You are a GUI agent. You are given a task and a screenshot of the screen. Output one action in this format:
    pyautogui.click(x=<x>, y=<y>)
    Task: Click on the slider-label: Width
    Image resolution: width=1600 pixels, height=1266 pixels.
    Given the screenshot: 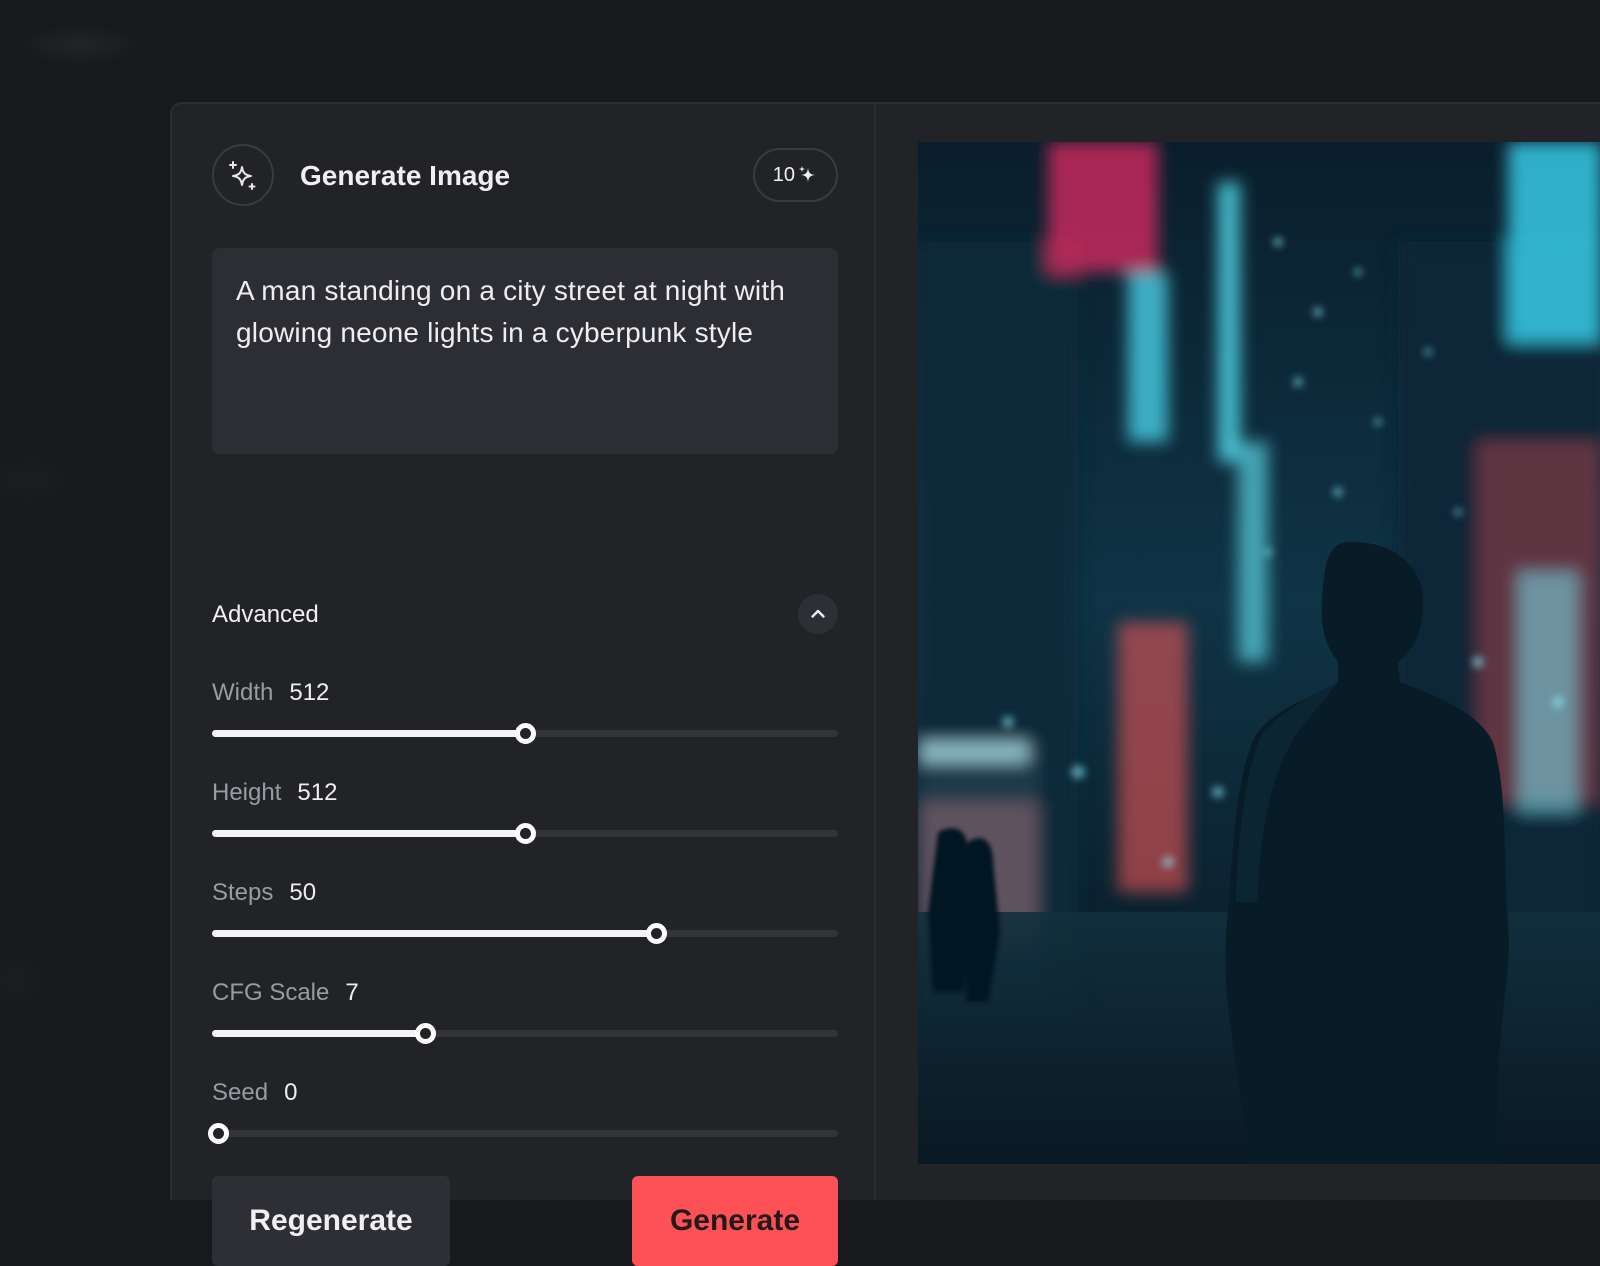 What is the action you would take?
    pyautogui.click(x=243, y=692)
    